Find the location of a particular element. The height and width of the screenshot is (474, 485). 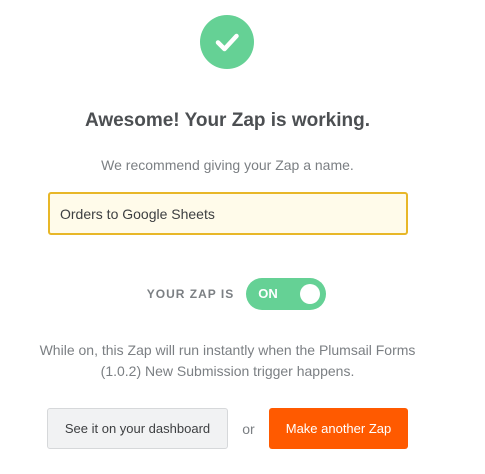

or-separator: or is located at coordinates (248, 428).